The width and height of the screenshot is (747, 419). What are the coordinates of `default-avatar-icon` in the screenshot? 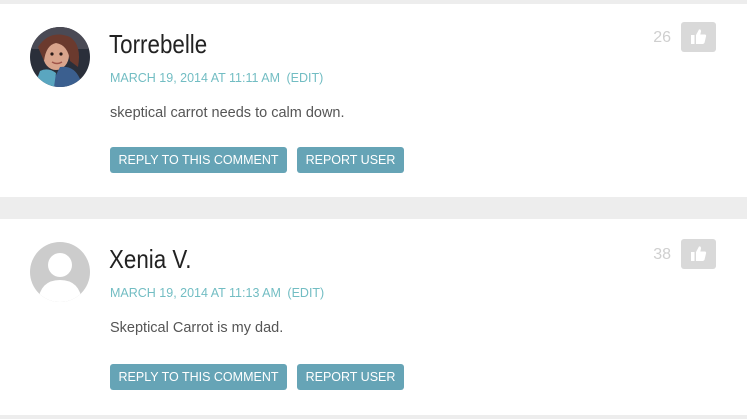 It's located at (60, 272).